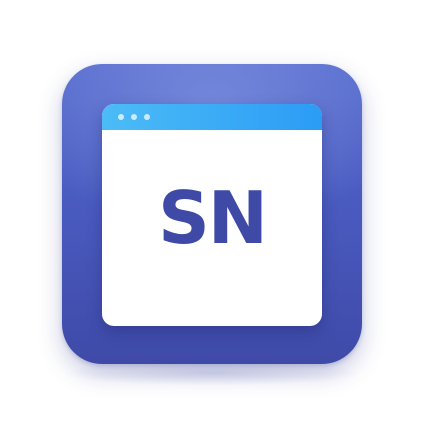  Describe the element at coordinates (212, 117) in the screenshot. I see `window-titlebar` at that location.